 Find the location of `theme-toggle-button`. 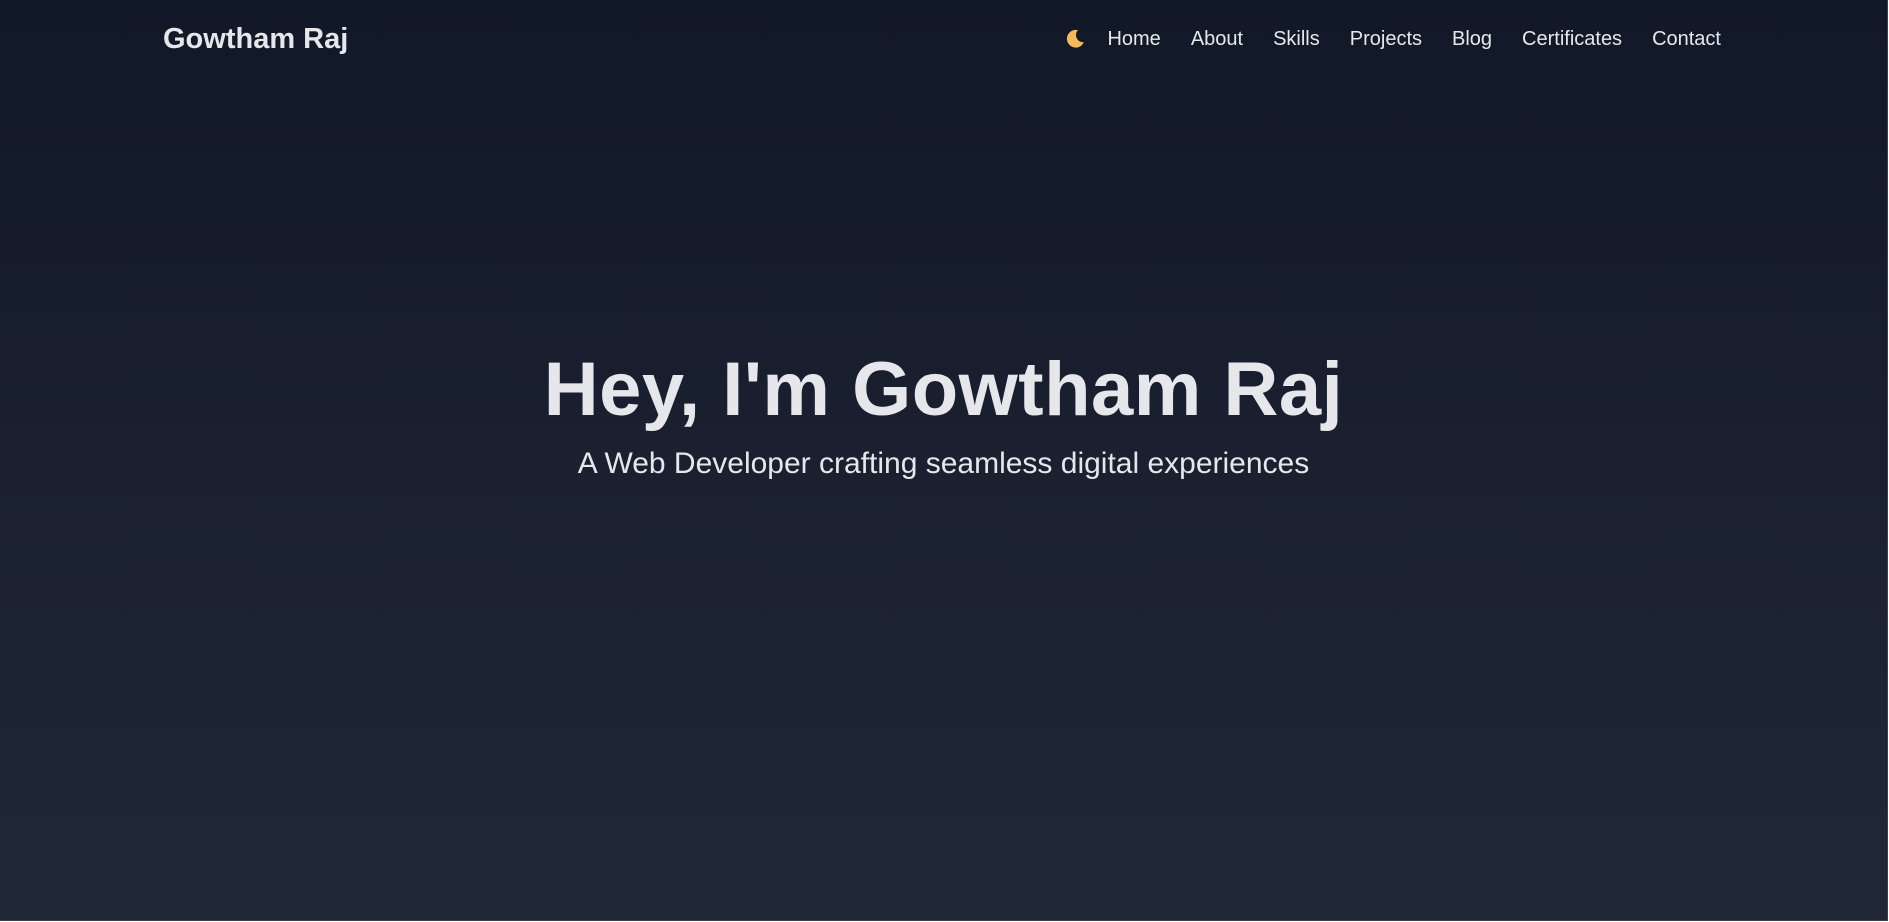

theme-toggle-button is located at coordinates (1075, 39).